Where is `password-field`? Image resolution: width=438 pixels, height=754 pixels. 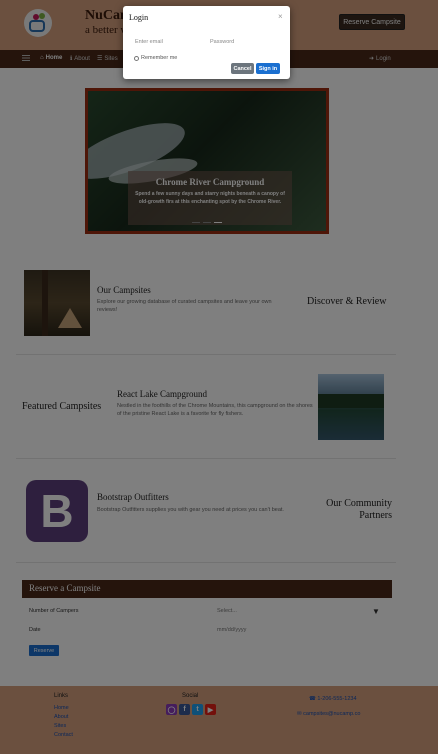
password-field is located at coordinates (245, 42).